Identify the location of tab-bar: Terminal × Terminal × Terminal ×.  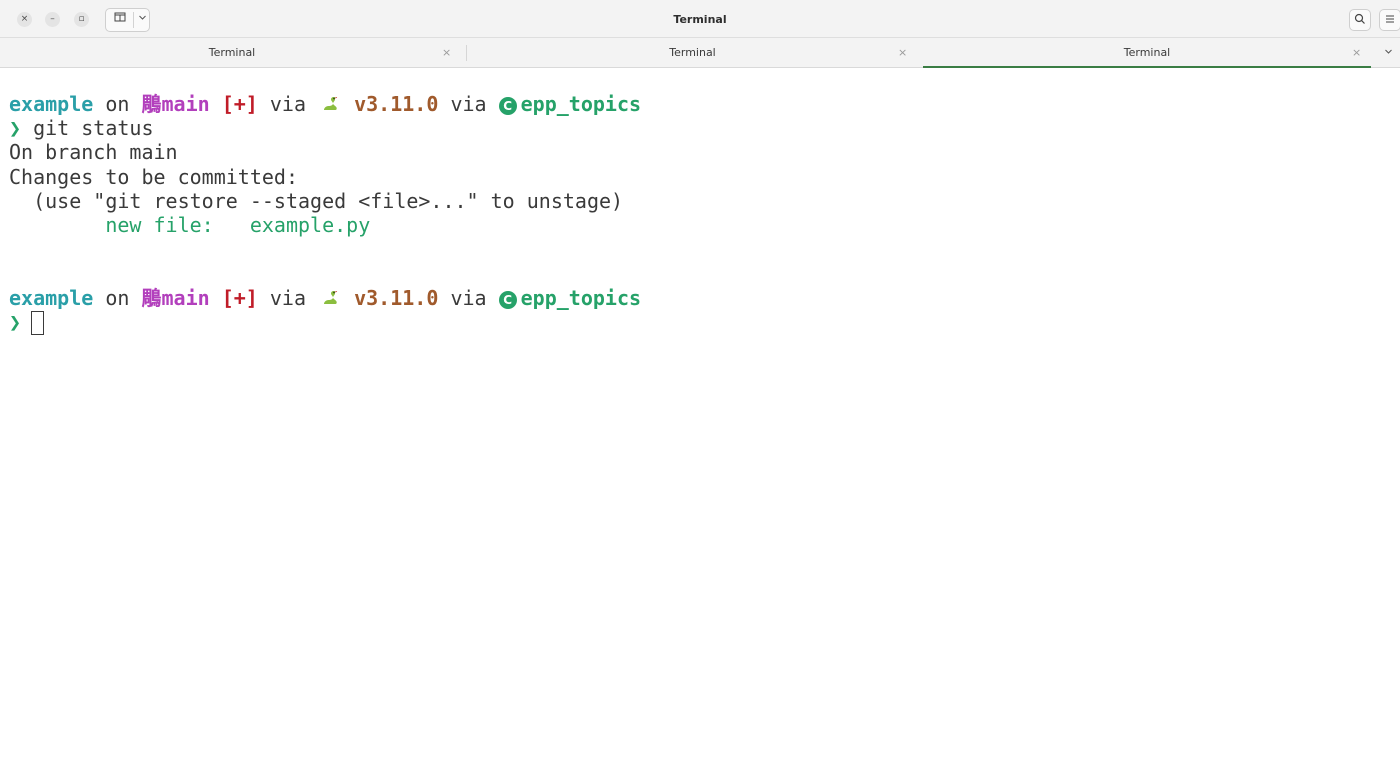
(700, 53).